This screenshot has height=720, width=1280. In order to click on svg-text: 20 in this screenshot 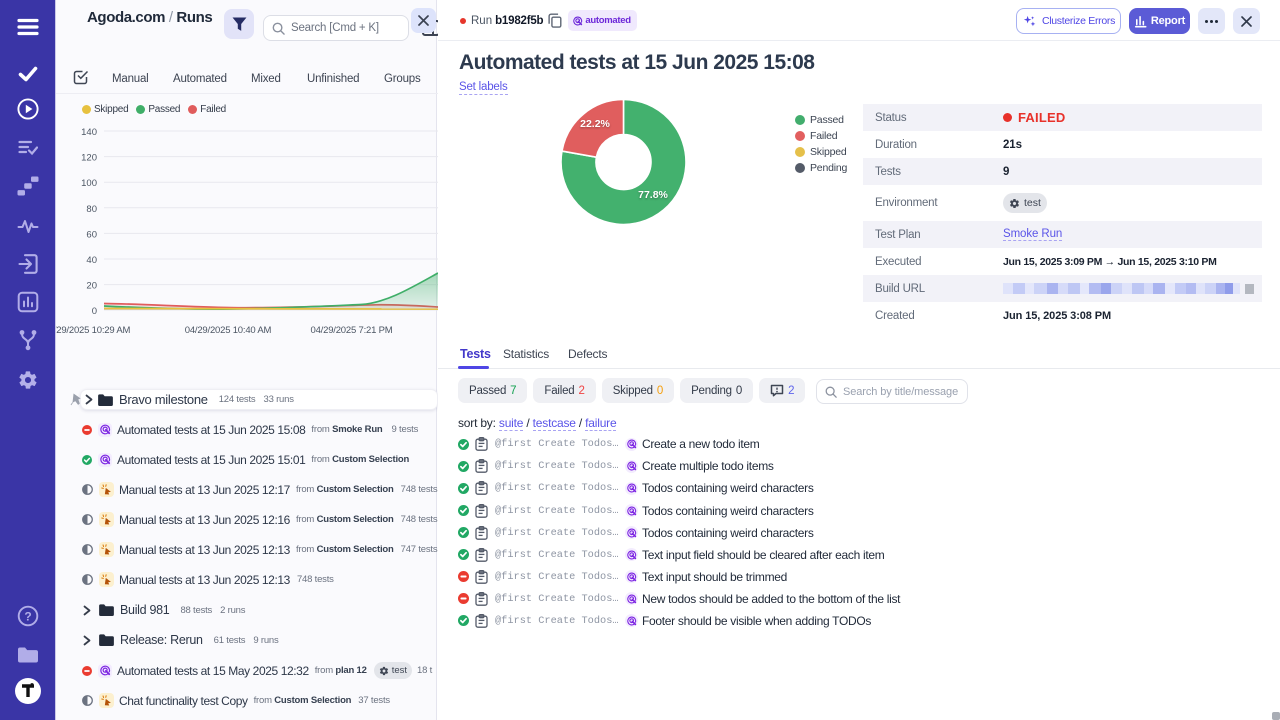, I will do `click(91, 286)`.